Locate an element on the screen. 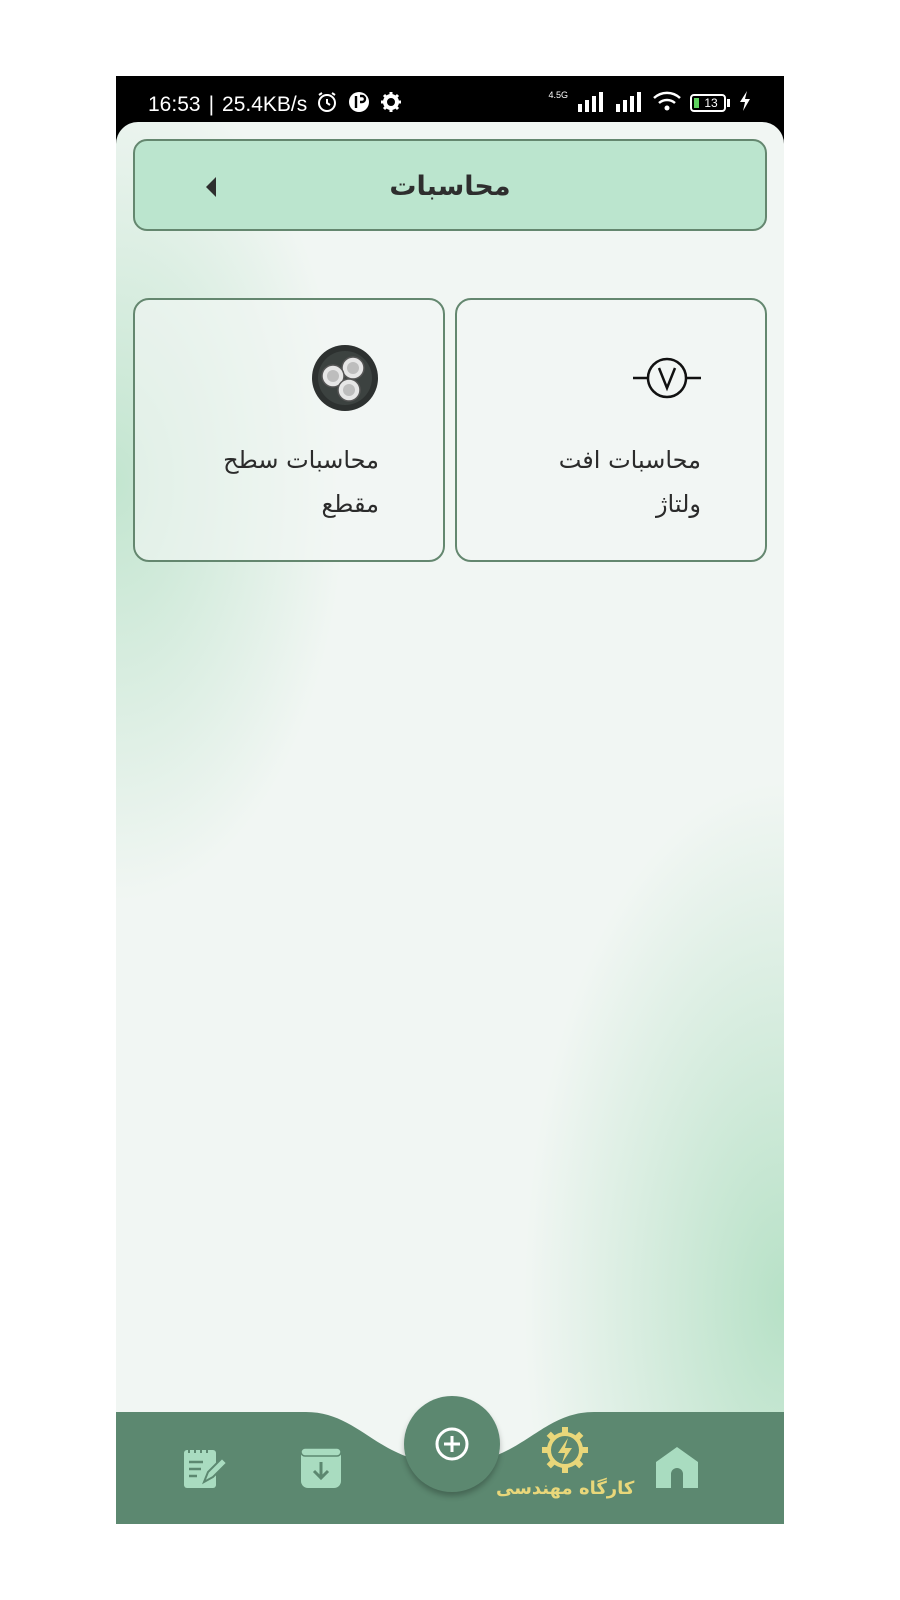 The height and width of the screenshot is (1600, 900). cable-cross-section-icon is located at coordinates (345, 378).